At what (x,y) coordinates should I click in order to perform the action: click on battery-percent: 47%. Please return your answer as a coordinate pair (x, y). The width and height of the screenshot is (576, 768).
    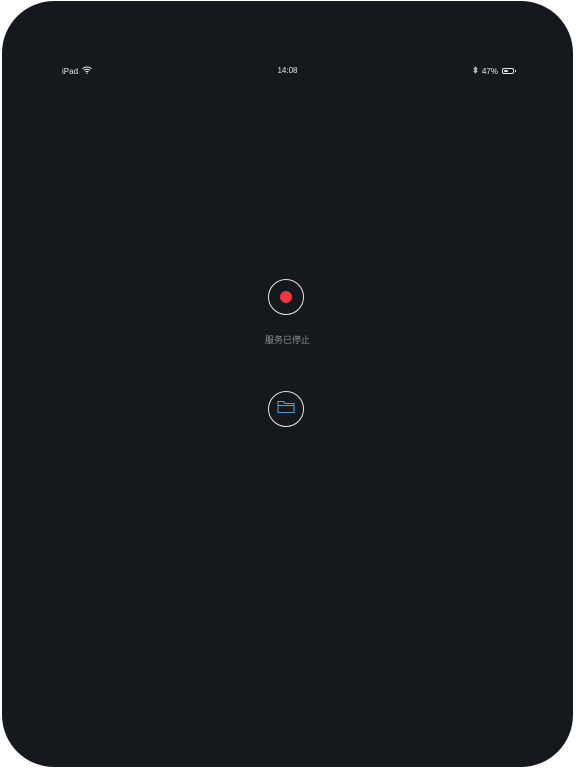
    Looking at the image, I should click on (489, 71).